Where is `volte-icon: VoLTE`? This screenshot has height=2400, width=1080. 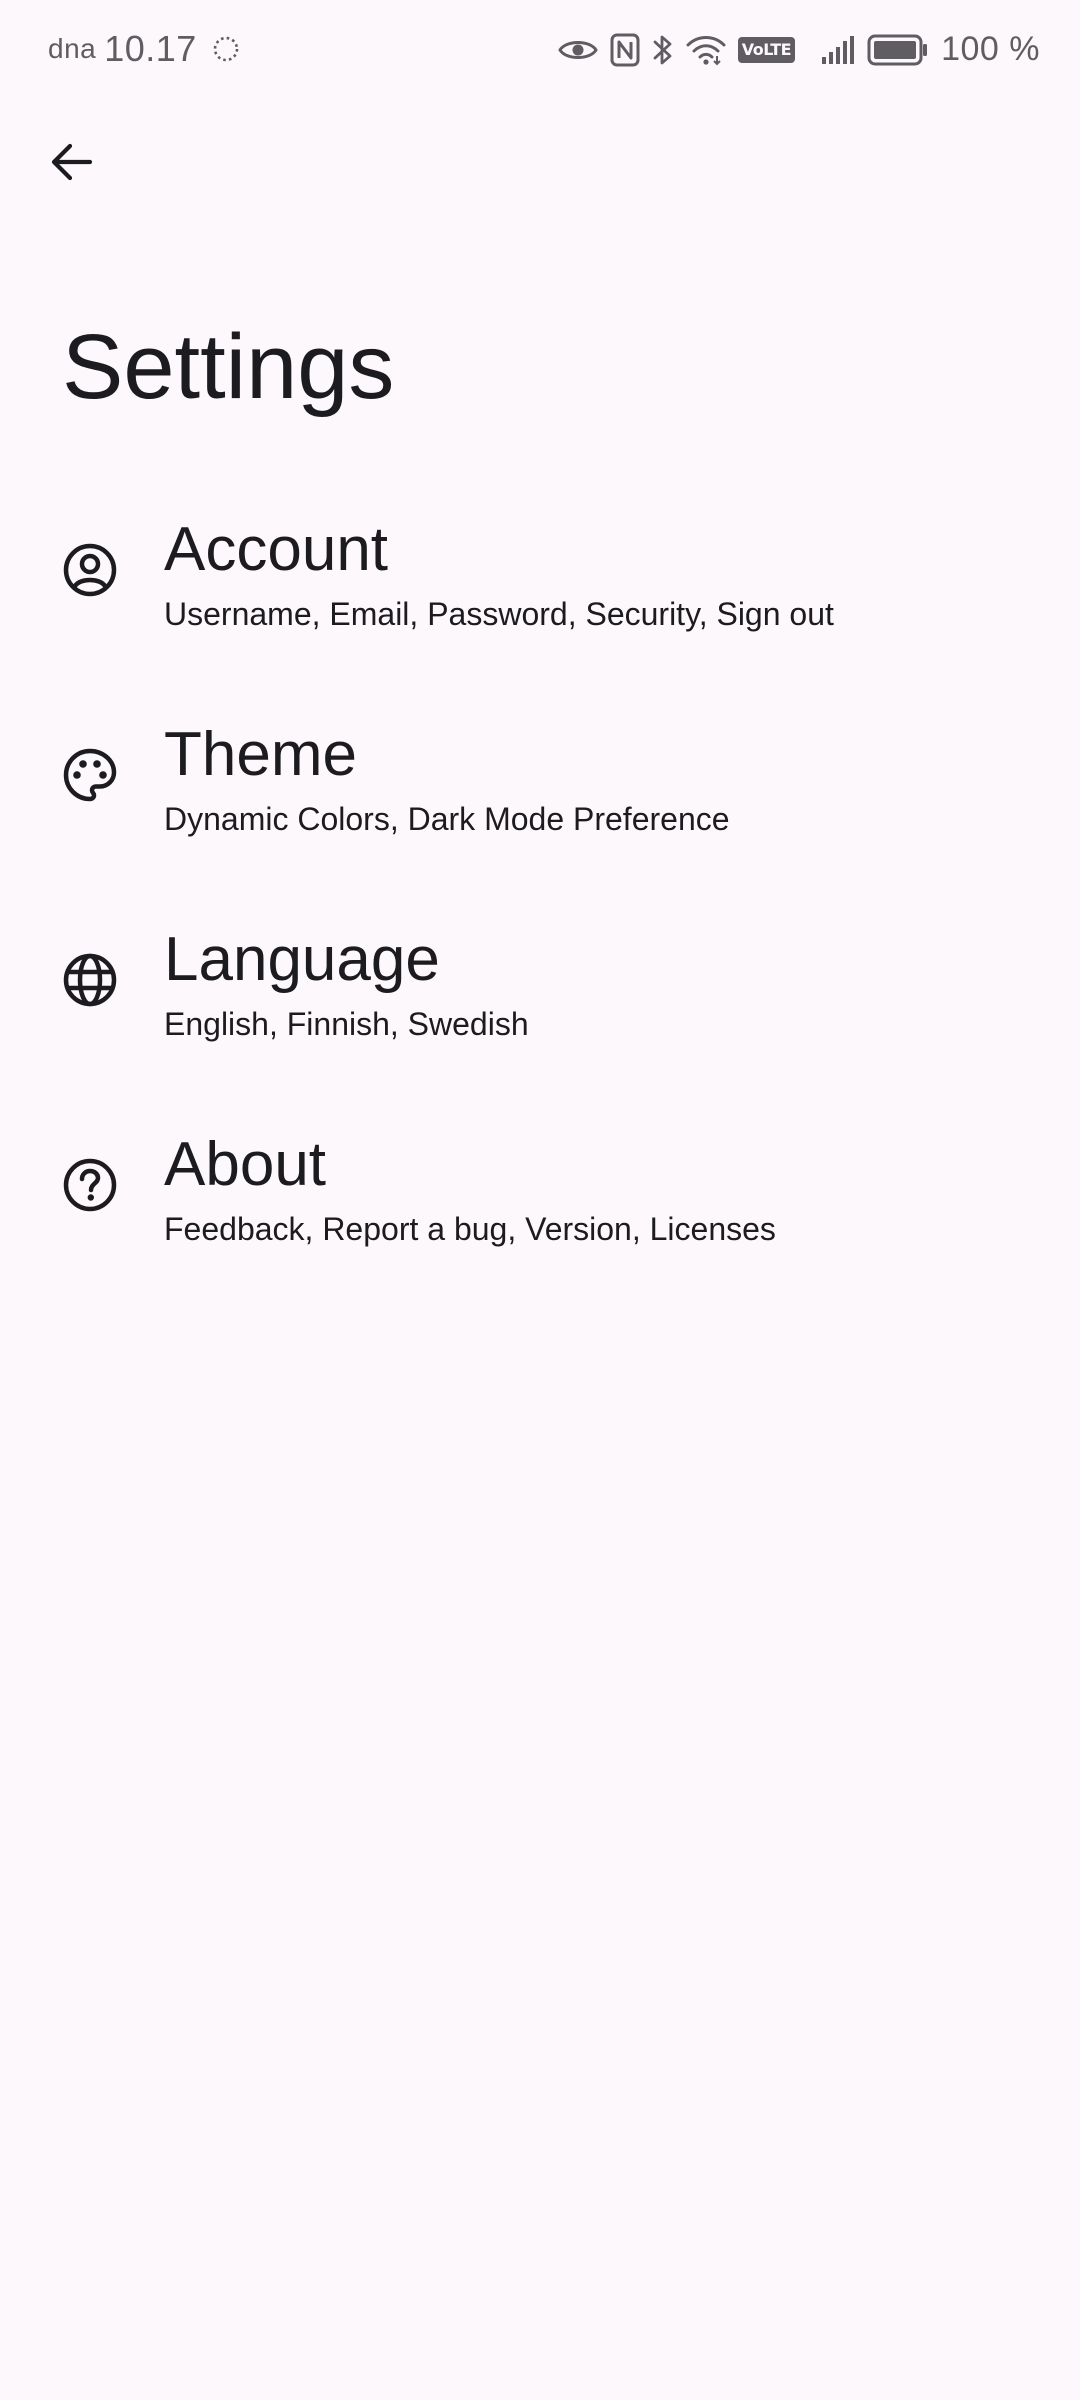
volte-icon: VoLTE is located at coordinates (766, 49).